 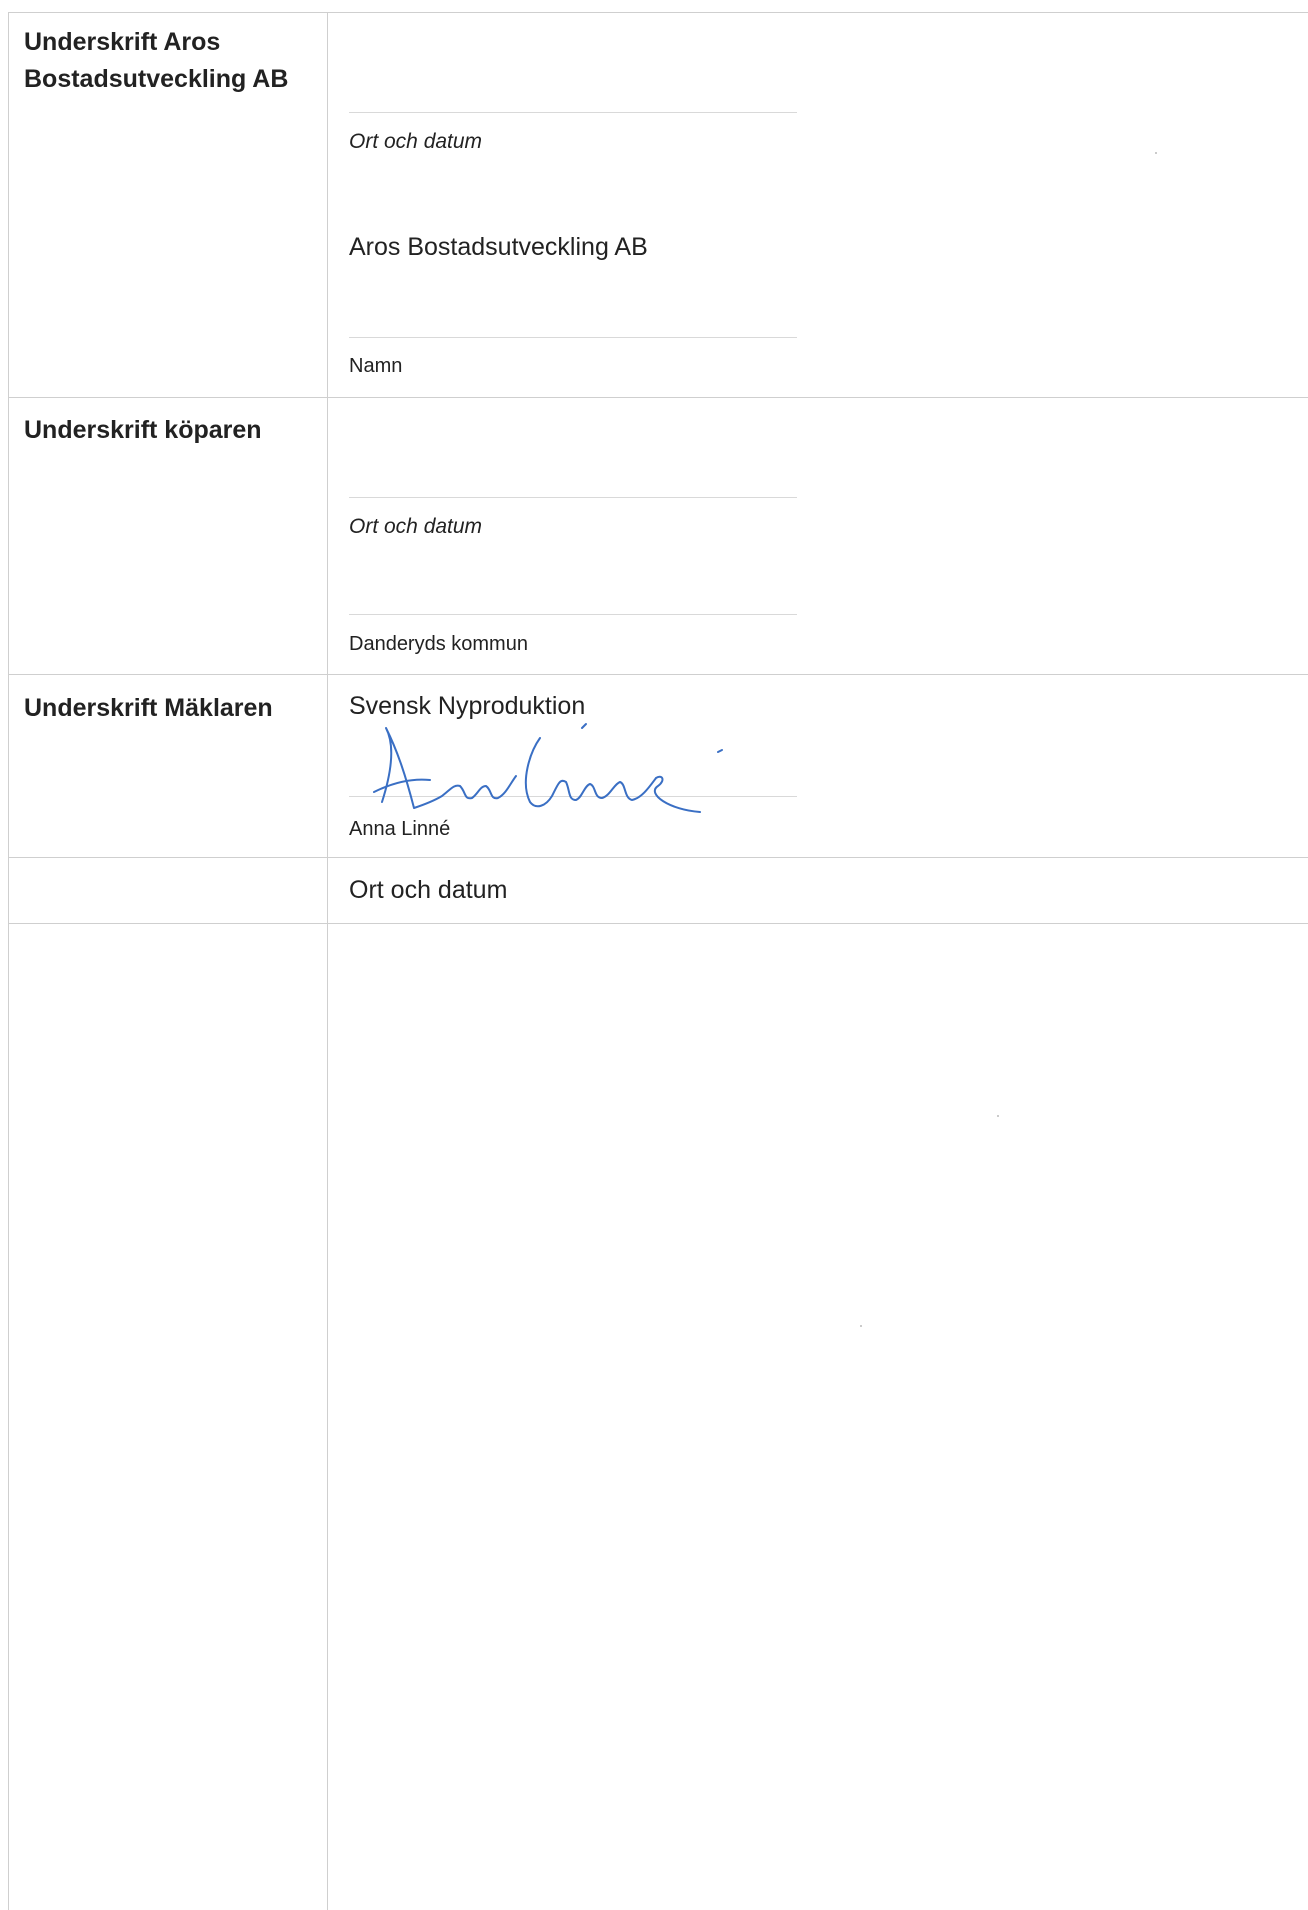 I want to click on signer-name-broker: Anna Linné, so click(x=400, y=829).